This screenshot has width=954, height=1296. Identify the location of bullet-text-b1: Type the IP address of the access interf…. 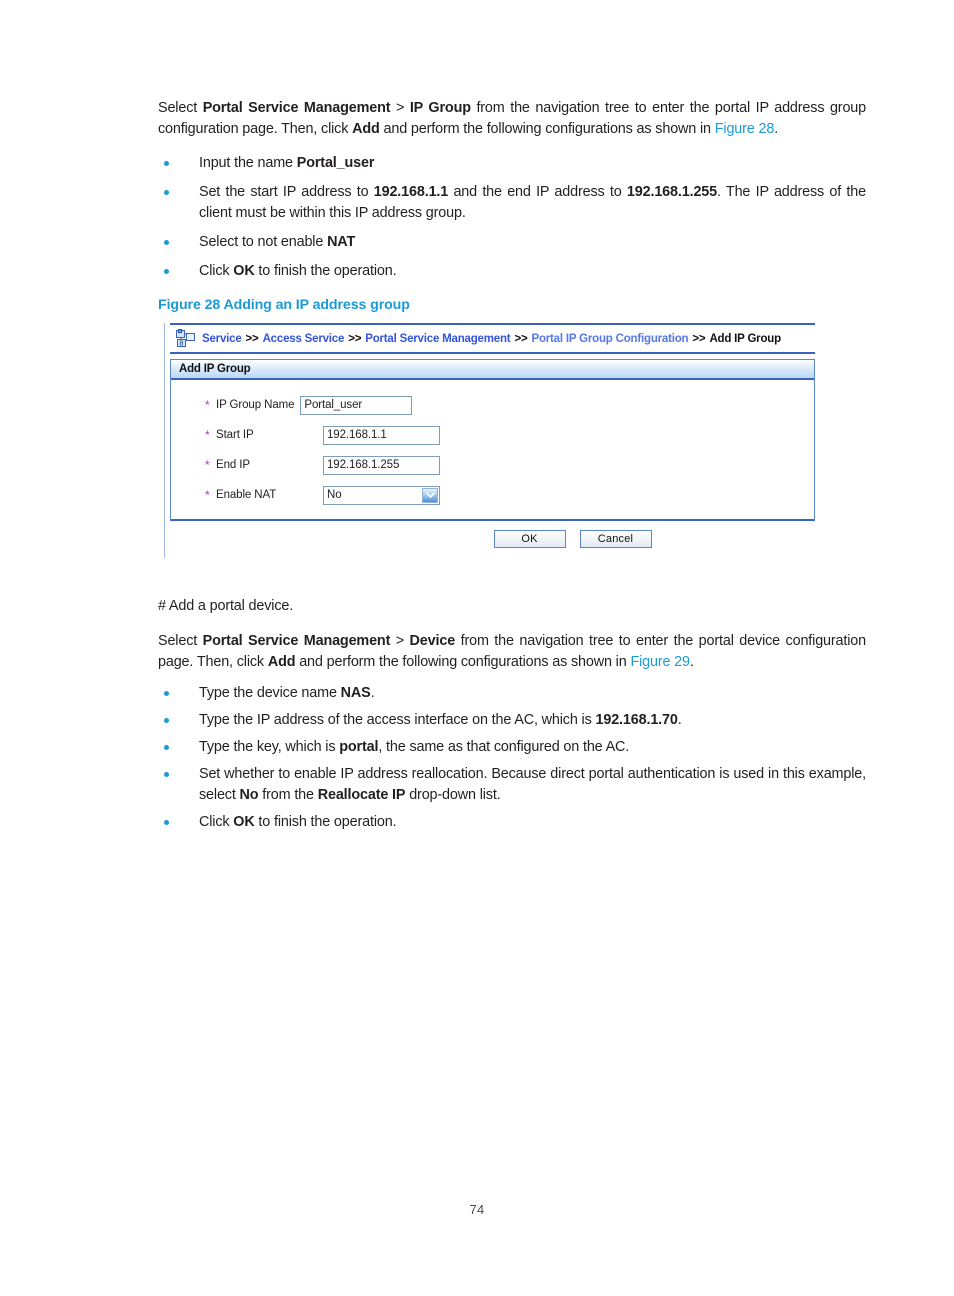
(440, 720).